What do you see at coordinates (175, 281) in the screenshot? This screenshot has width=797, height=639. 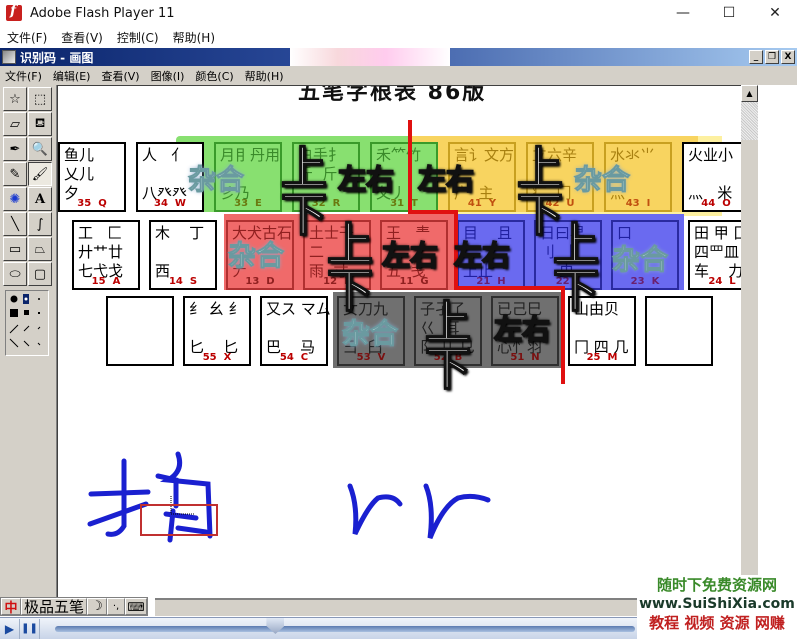 I see `key-number: 14` at bounding box center [175, 281].